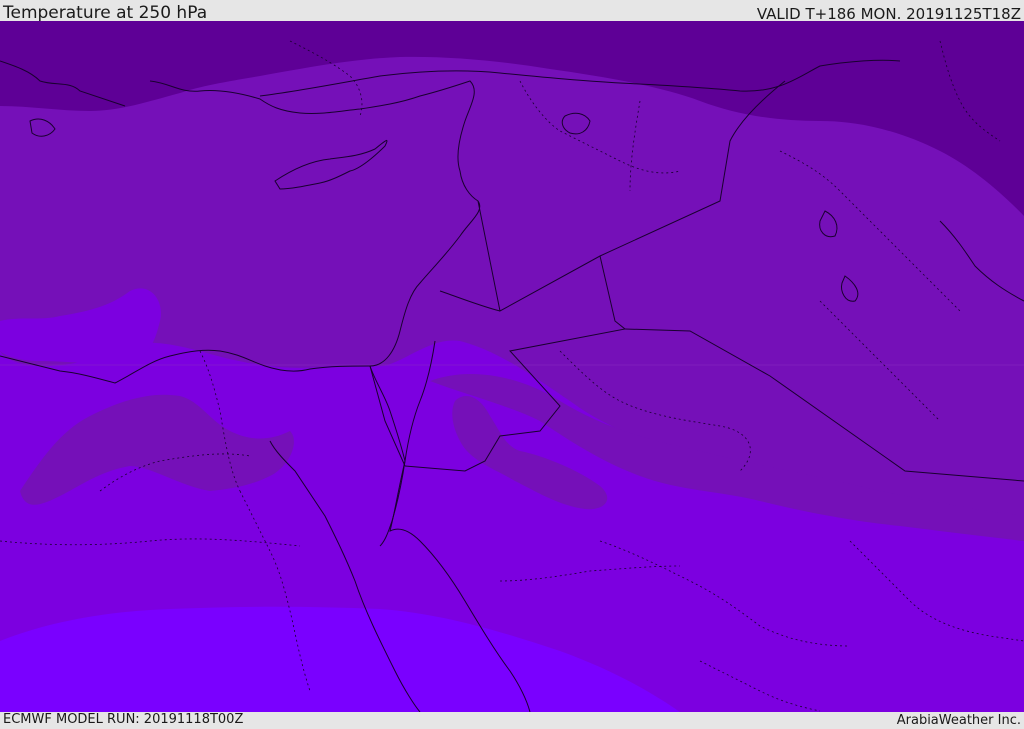 The width and height of the screenshot is (1024, 729). What do you see at coordinates (958, 720) in the screenshot?
I see `credit-label: ArabiaWeather Inc.` at bounding box center [958, 720].